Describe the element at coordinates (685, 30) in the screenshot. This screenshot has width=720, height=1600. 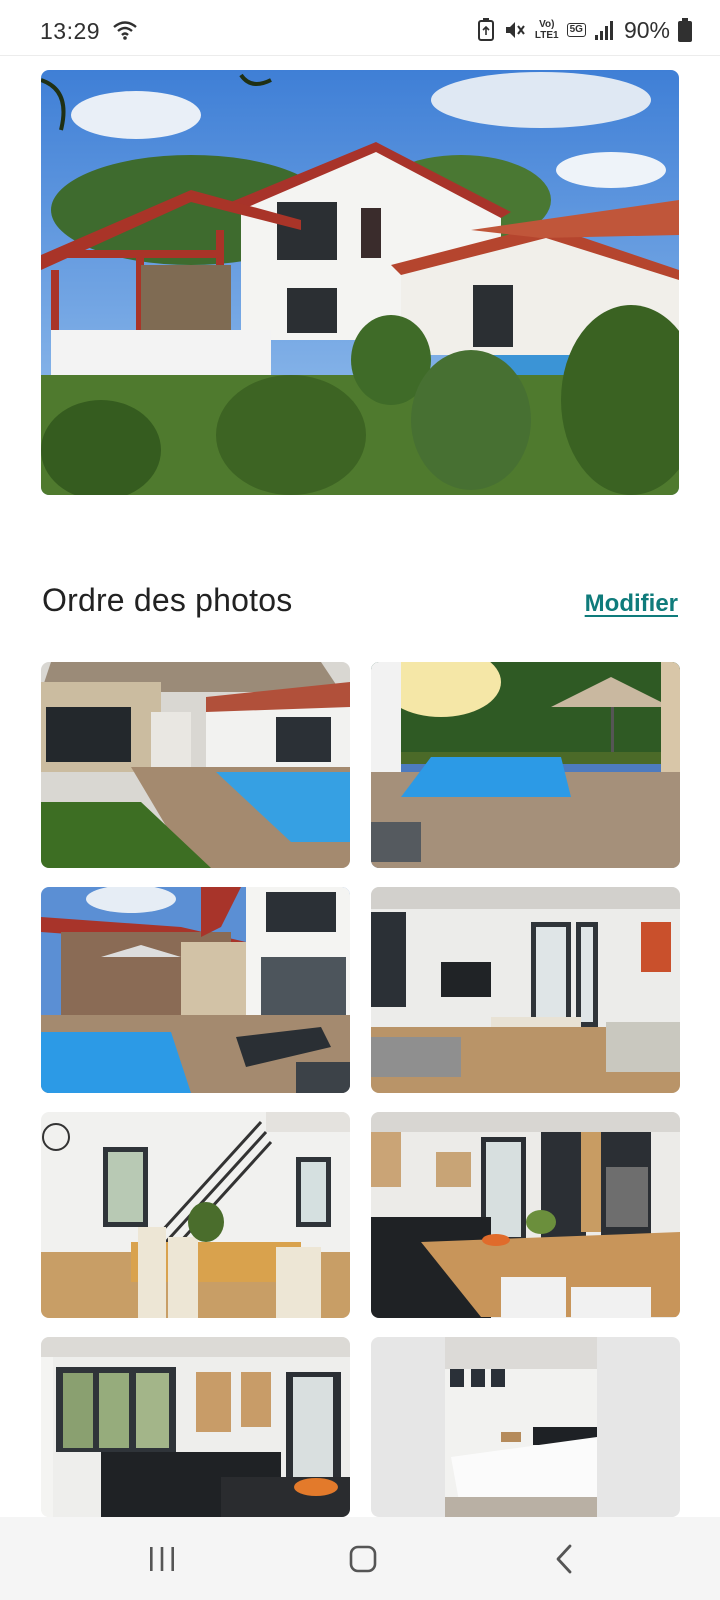
I see `battery-icon` at that location.